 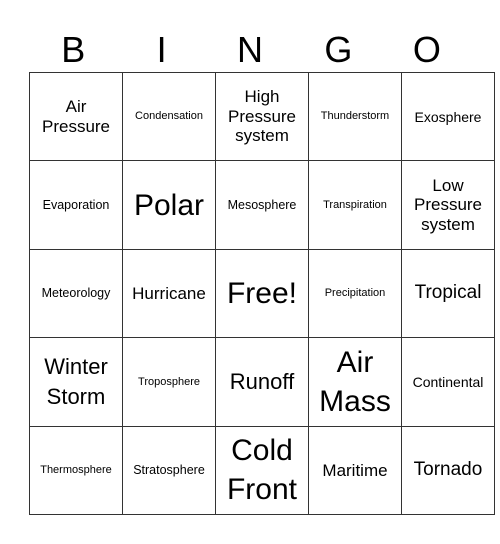 I want to click on bingo-cell: Stratosphere, so click(x=169, y=470).